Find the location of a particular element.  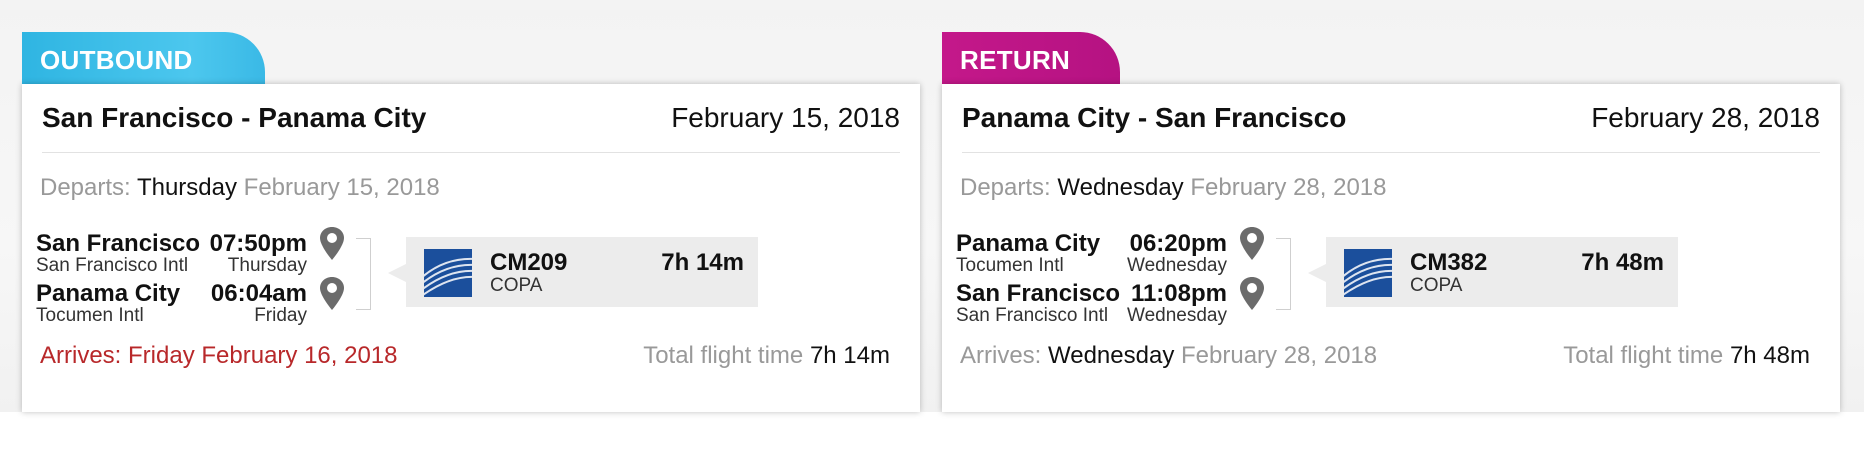

return-tab: RETURN is located at coordinates (1031, 58).